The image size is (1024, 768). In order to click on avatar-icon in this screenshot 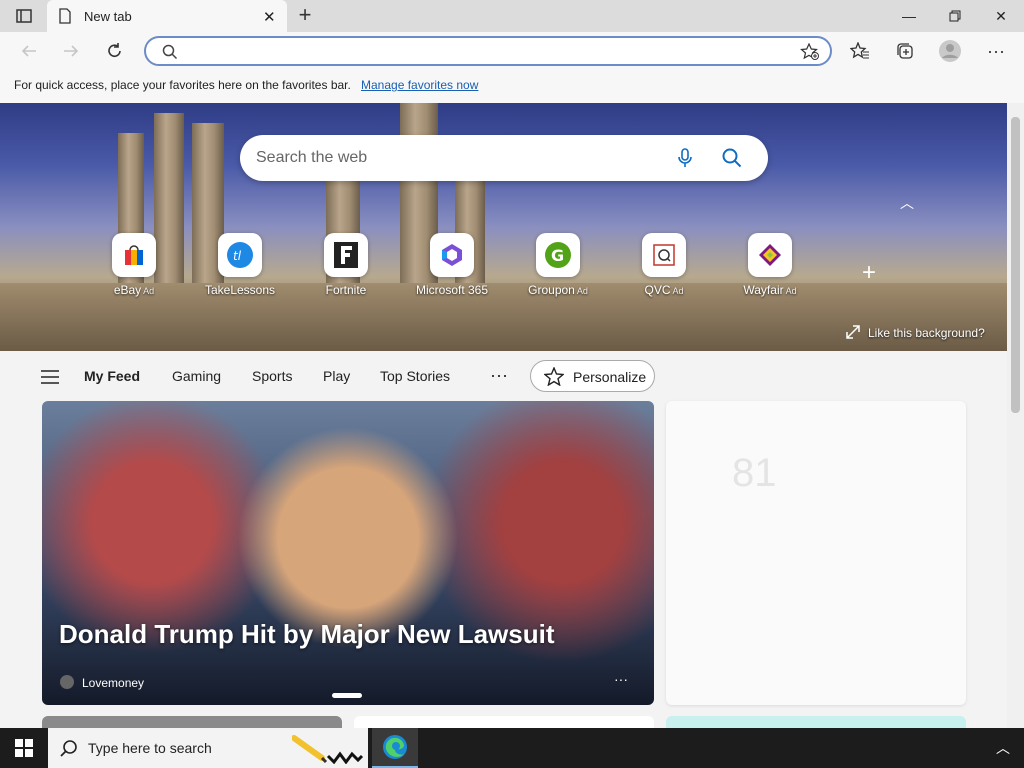, I will do `click(950, 51)`.